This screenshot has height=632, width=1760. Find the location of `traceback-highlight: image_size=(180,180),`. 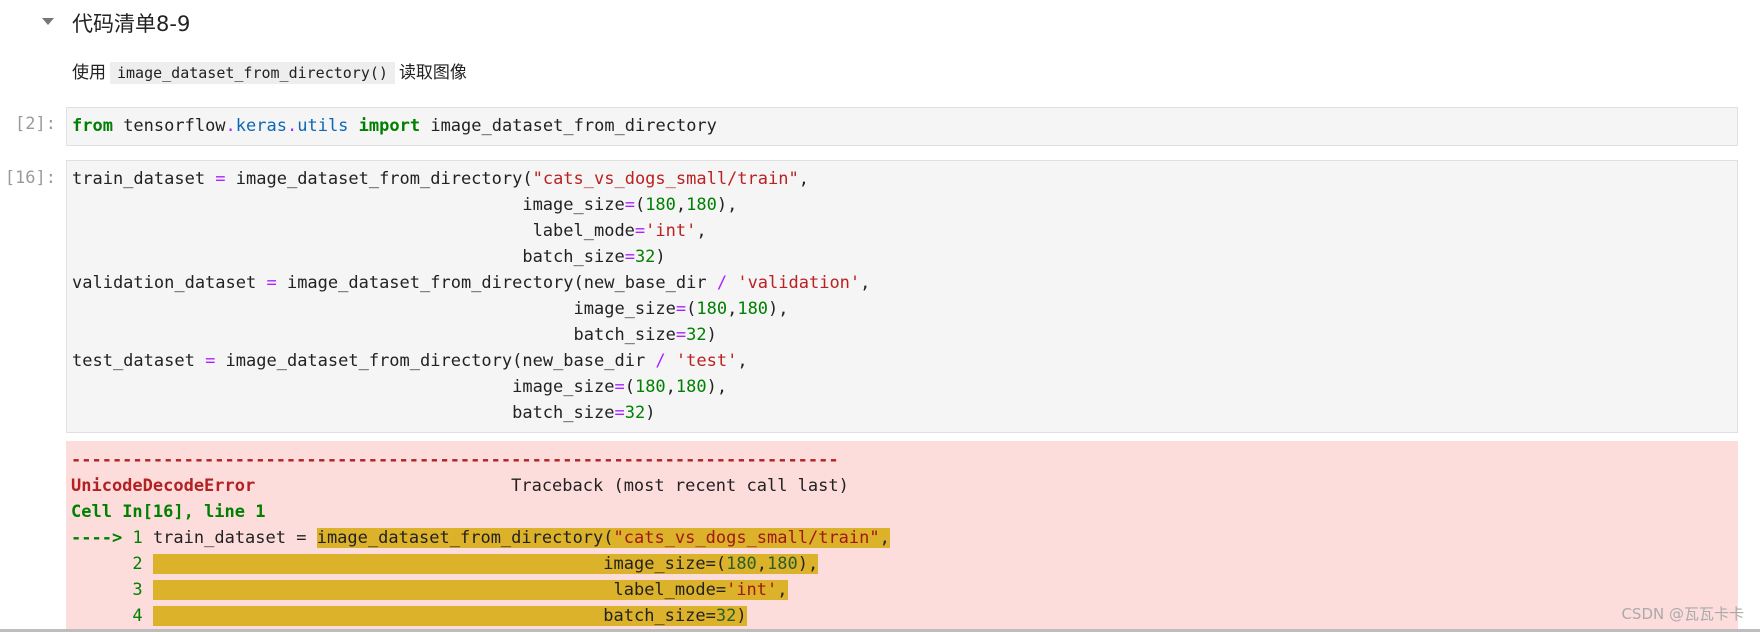

traceback-highlight: image_size=(180,180), is located at coordinates (485, 564).